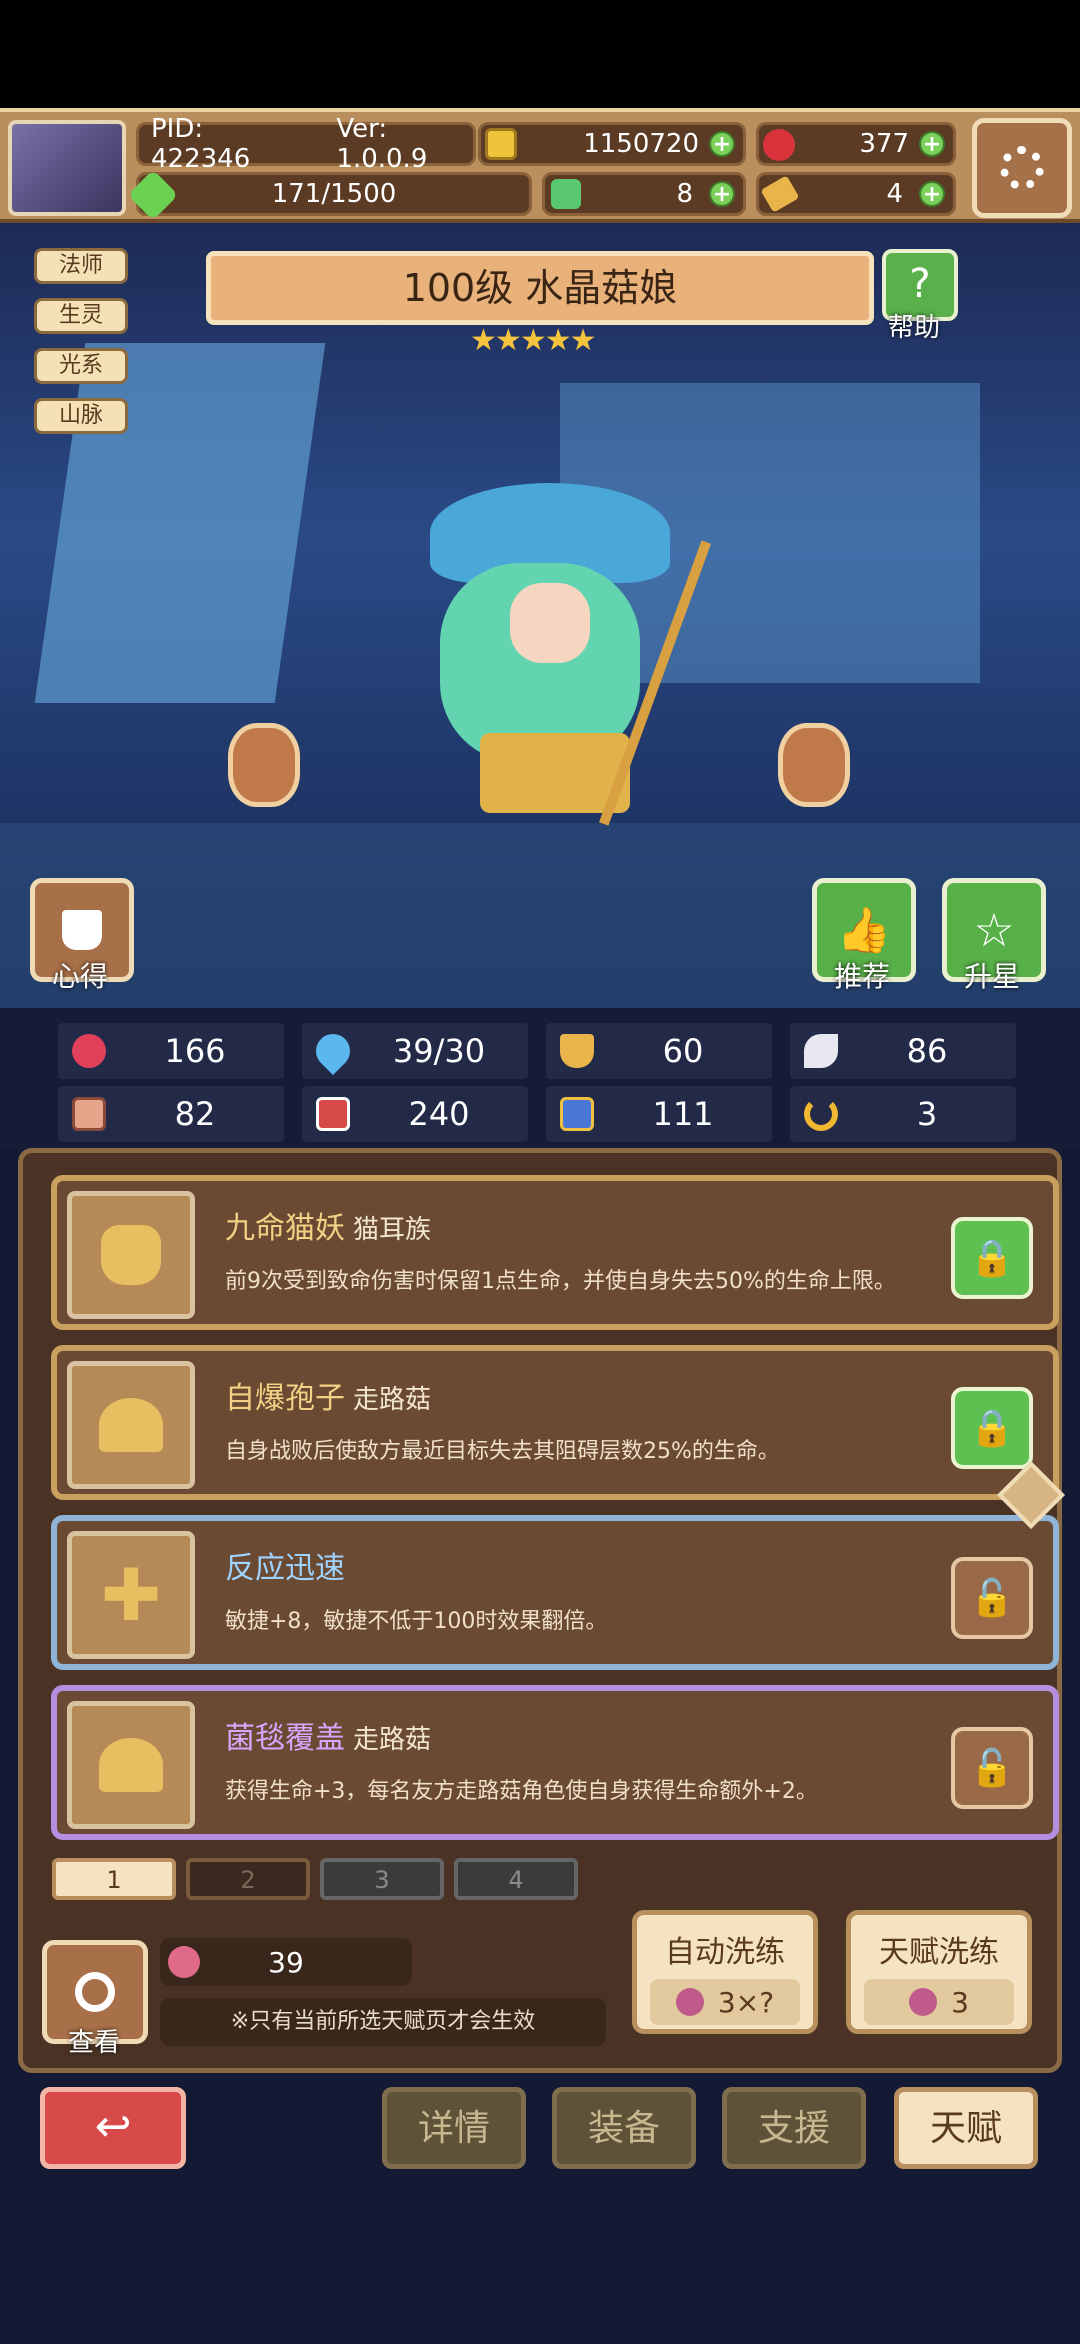 The height and width of the screenshot is (2344, 1080). Describe the element at coordinates (903, 1114) in the screenshot. I see `stat-luck: 3` at that location.